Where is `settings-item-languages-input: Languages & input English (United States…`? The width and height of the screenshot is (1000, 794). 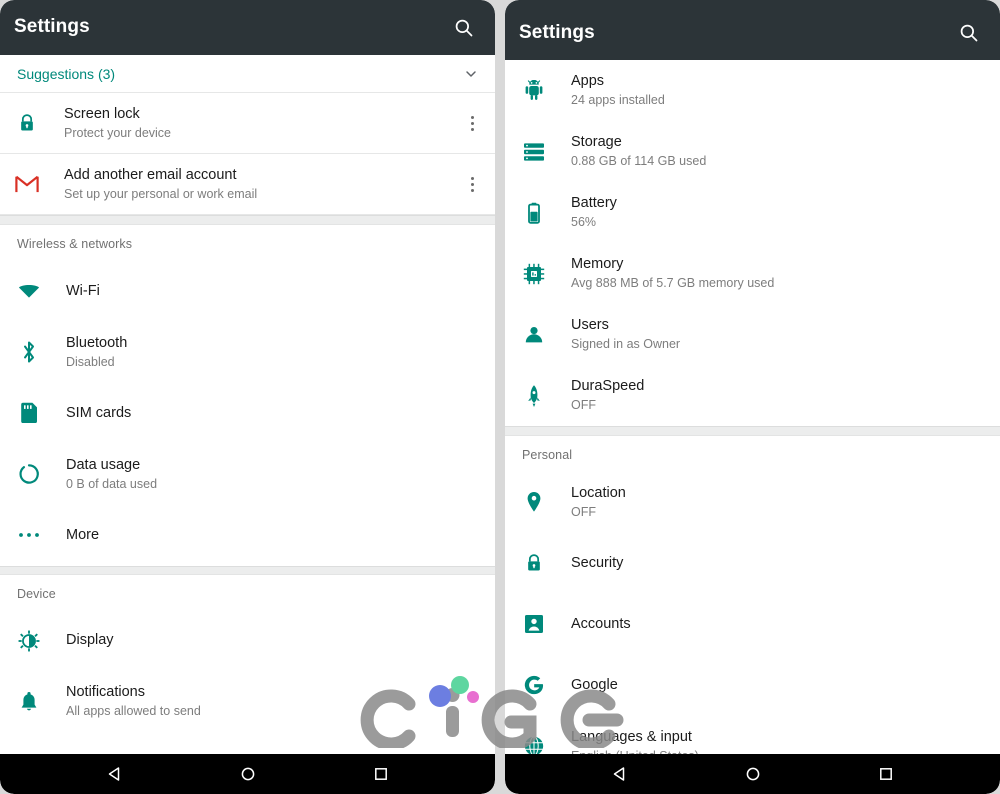
settings-item-languages-input: Languages & input English (United States… is located at coordinates (752, 735).